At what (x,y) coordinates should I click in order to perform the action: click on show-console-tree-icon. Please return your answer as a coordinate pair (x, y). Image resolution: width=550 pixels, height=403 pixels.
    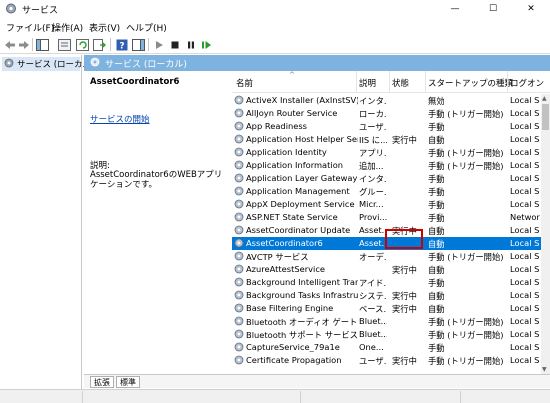
    Looking at the image, I should click on (42, 44).